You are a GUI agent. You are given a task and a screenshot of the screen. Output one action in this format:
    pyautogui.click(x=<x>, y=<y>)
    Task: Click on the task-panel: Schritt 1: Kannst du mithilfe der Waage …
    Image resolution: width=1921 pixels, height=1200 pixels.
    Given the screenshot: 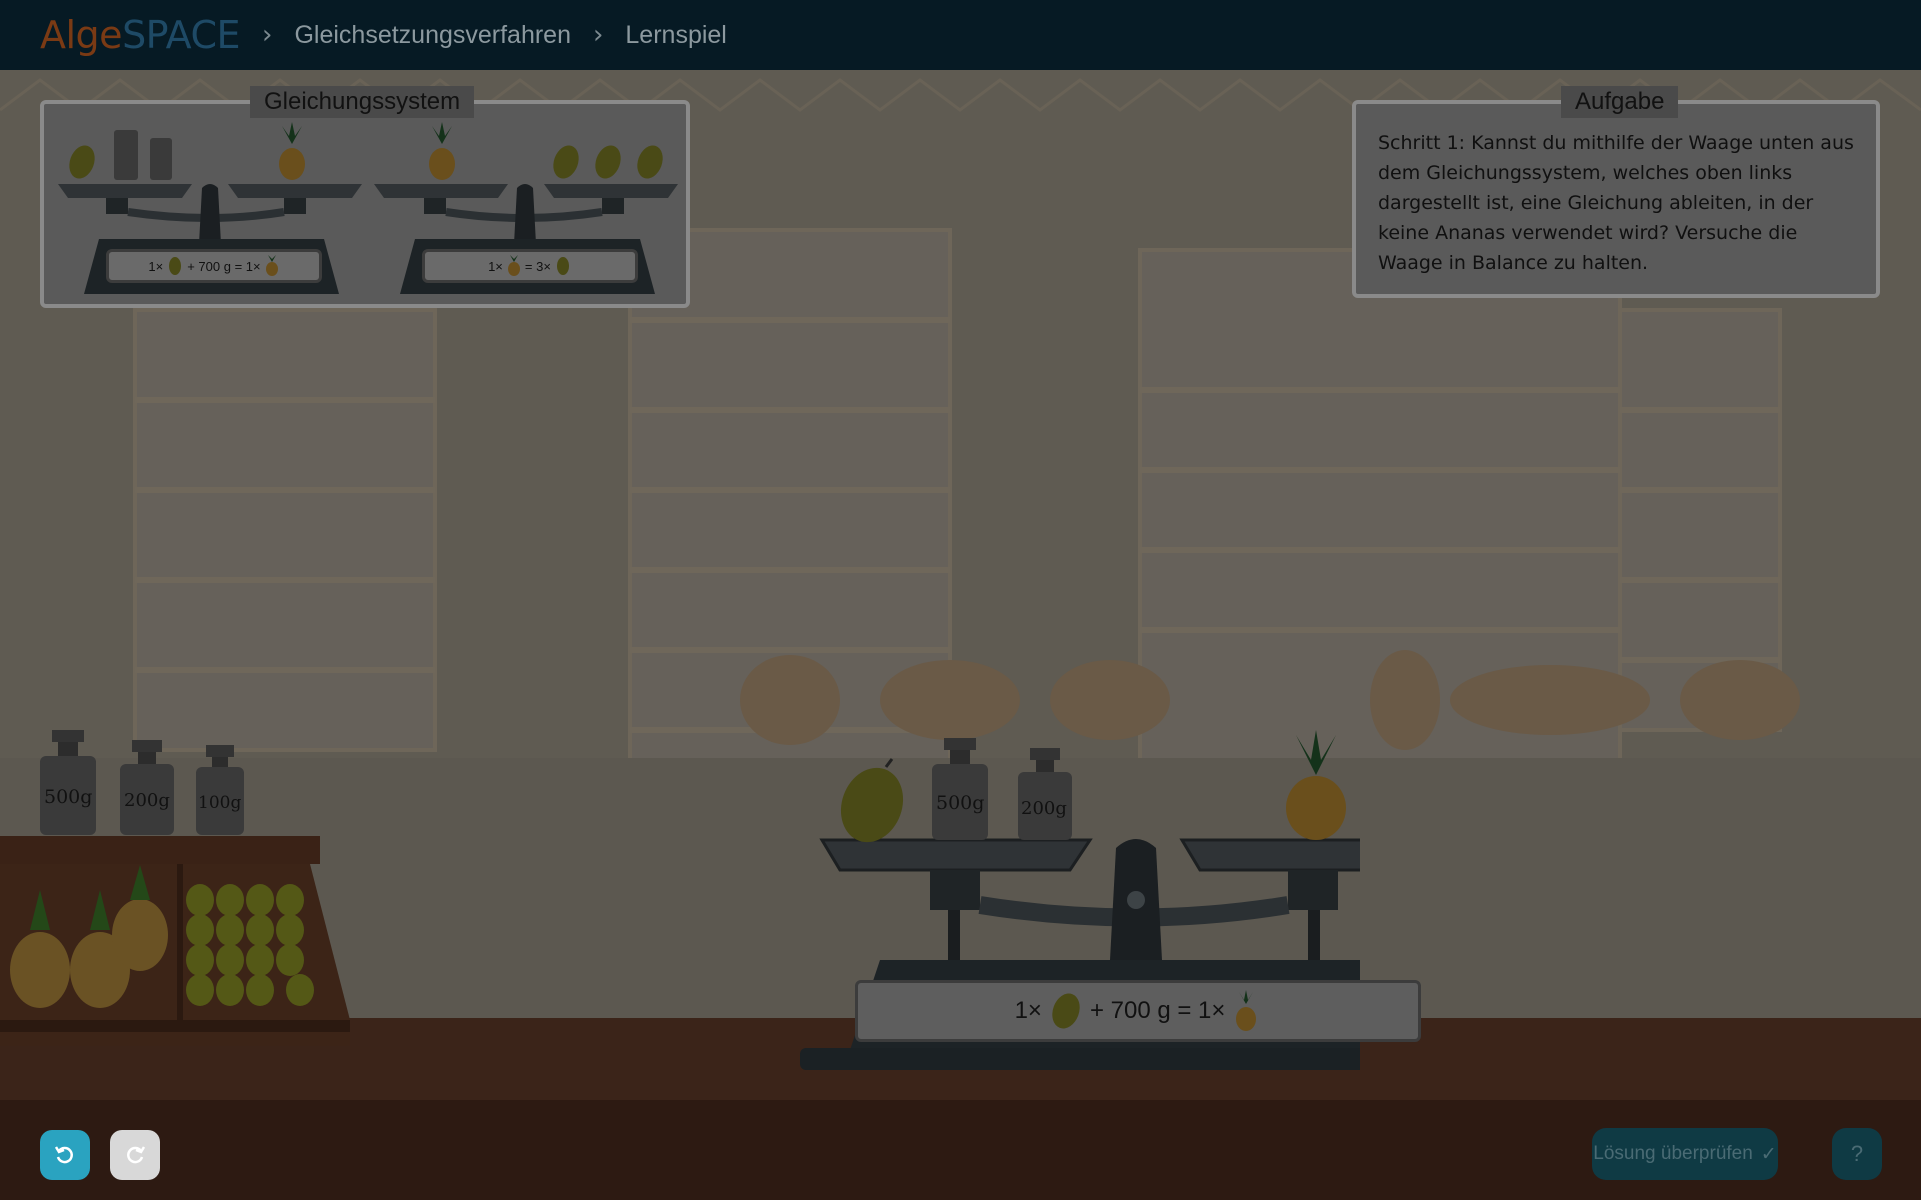 What is the action you would take?
    pyautogui.click(x=1616, y=199)
    